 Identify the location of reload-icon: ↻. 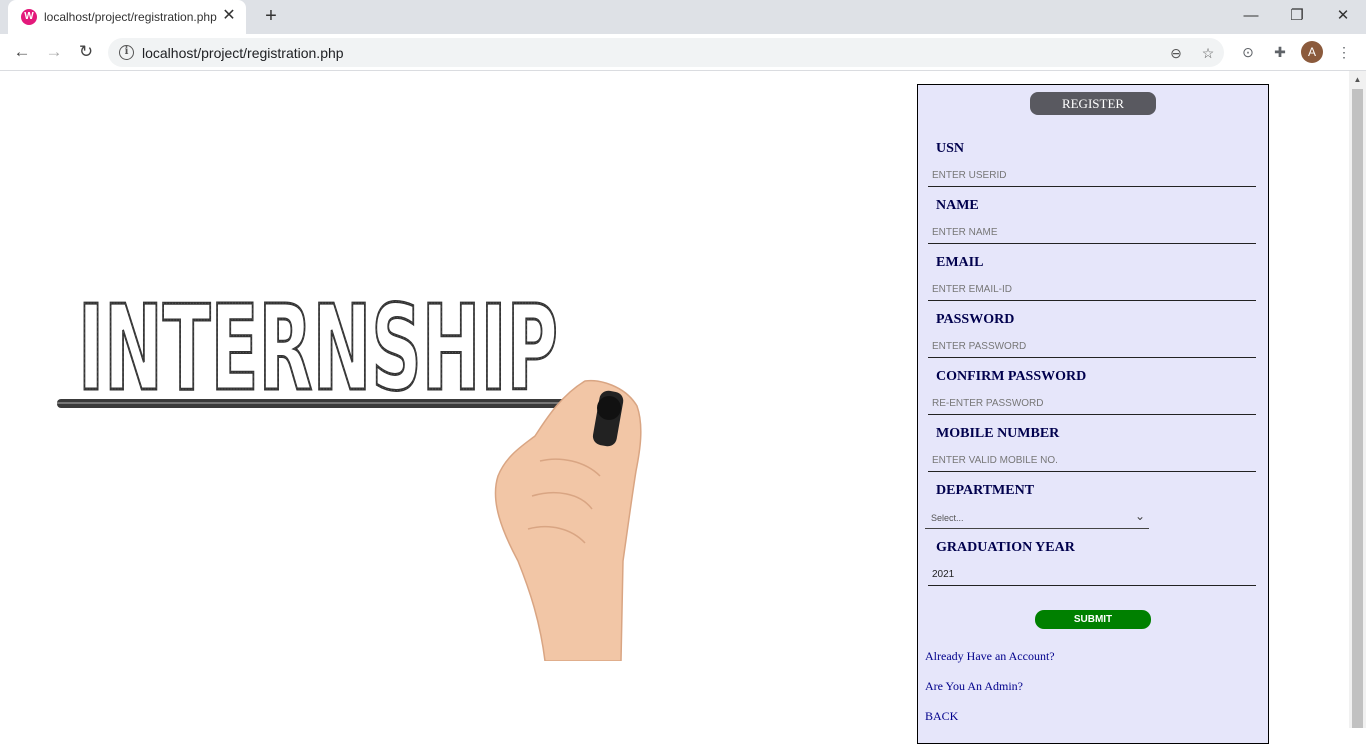
(86, 52).